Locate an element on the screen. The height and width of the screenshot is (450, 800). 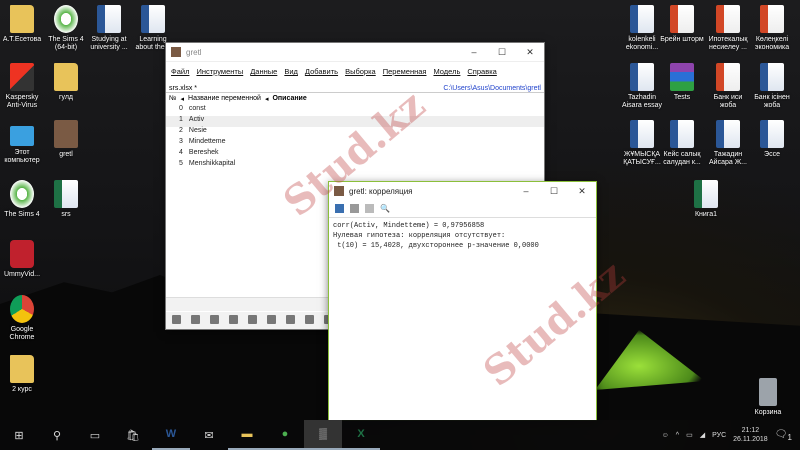
language-indicator: РУС is located at coordinates (719, 435).